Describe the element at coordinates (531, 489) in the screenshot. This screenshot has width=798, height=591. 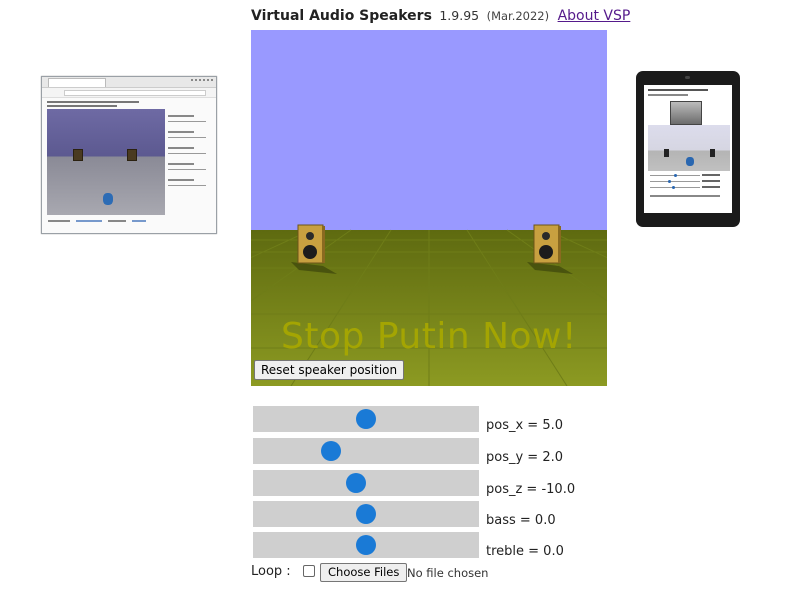
I see `pos-z-label: pos_z = -10.0` at that location.